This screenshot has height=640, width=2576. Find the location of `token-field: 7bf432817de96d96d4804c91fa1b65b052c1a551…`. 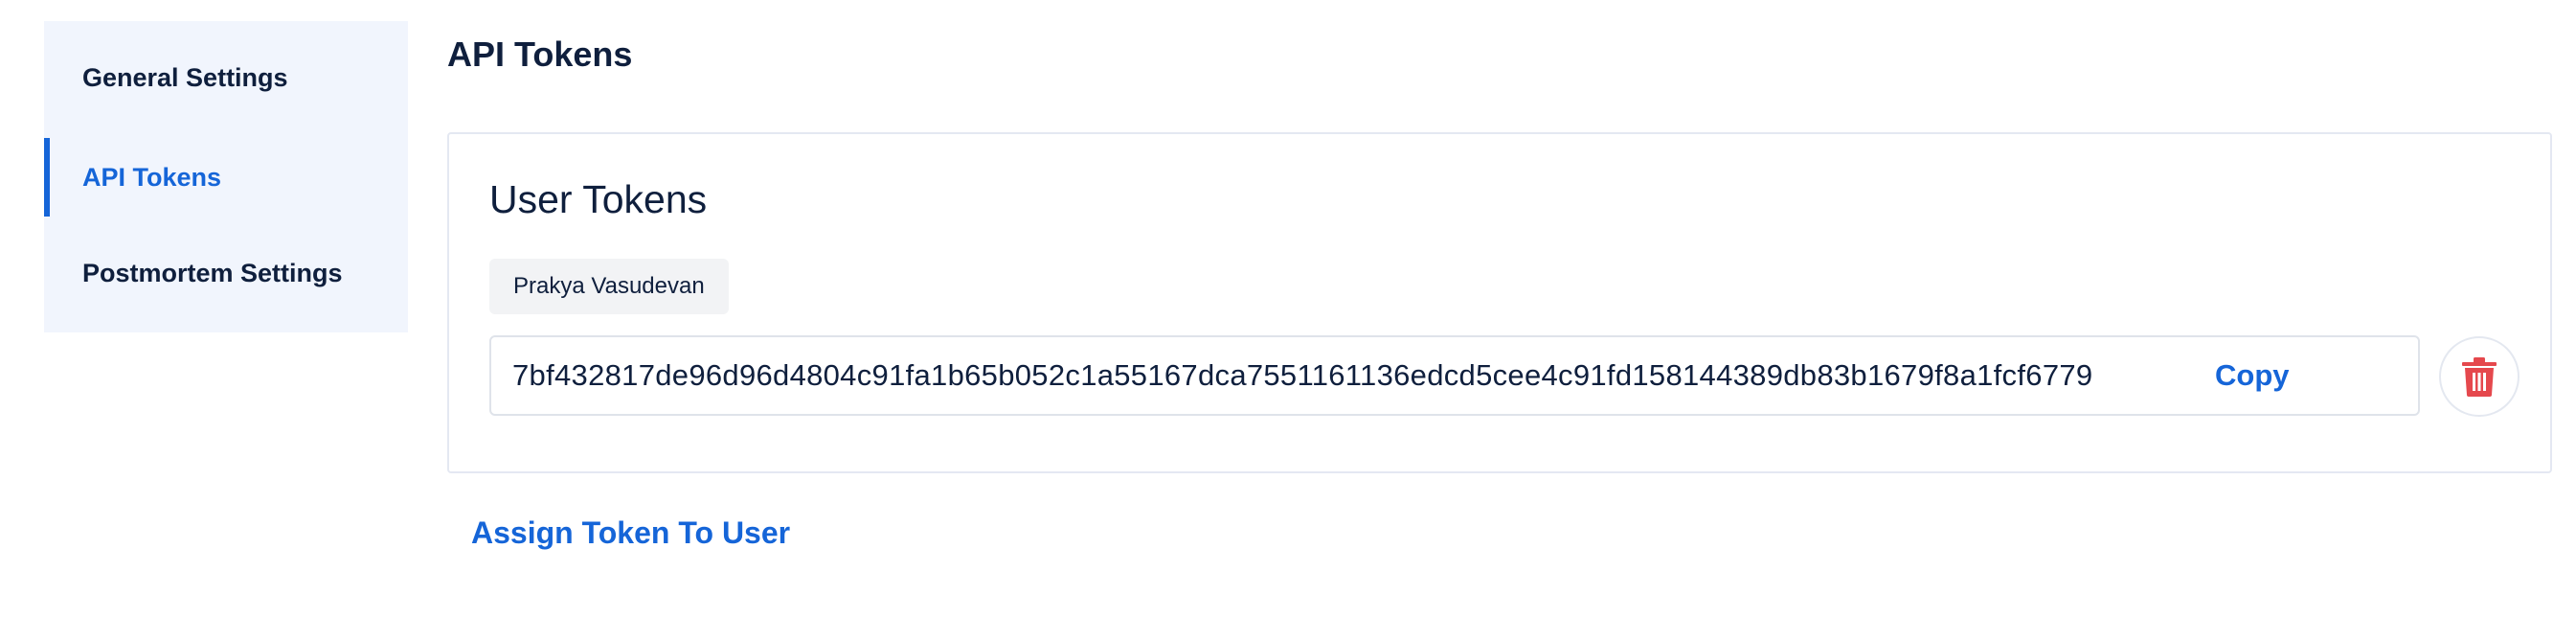

token-field: 7bf432817de96d96d4804c91fa1b65b052c1a551… is located at coordinates (1454, 375).